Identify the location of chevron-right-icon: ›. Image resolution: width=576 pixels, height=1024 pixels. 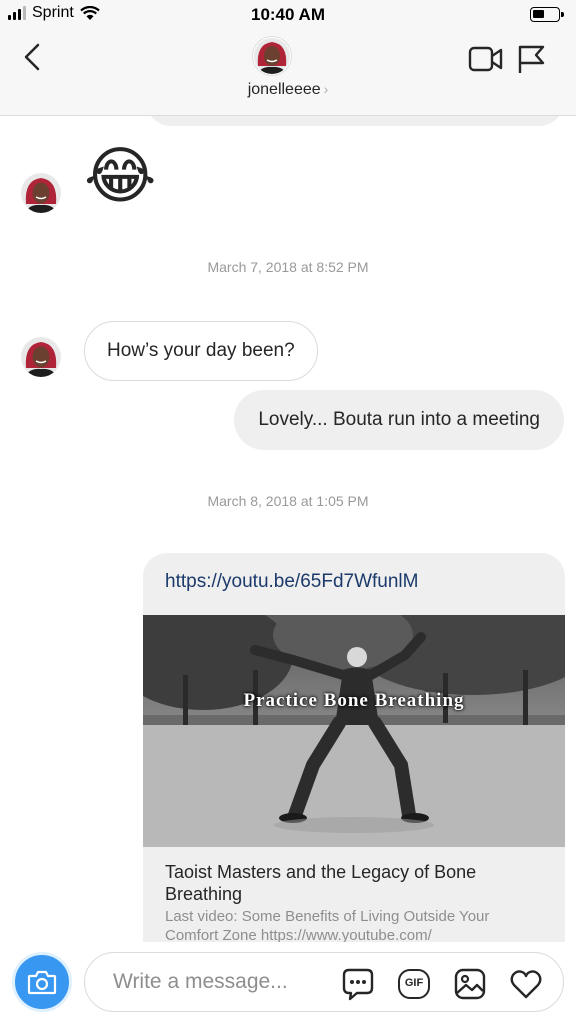
(326, 89).